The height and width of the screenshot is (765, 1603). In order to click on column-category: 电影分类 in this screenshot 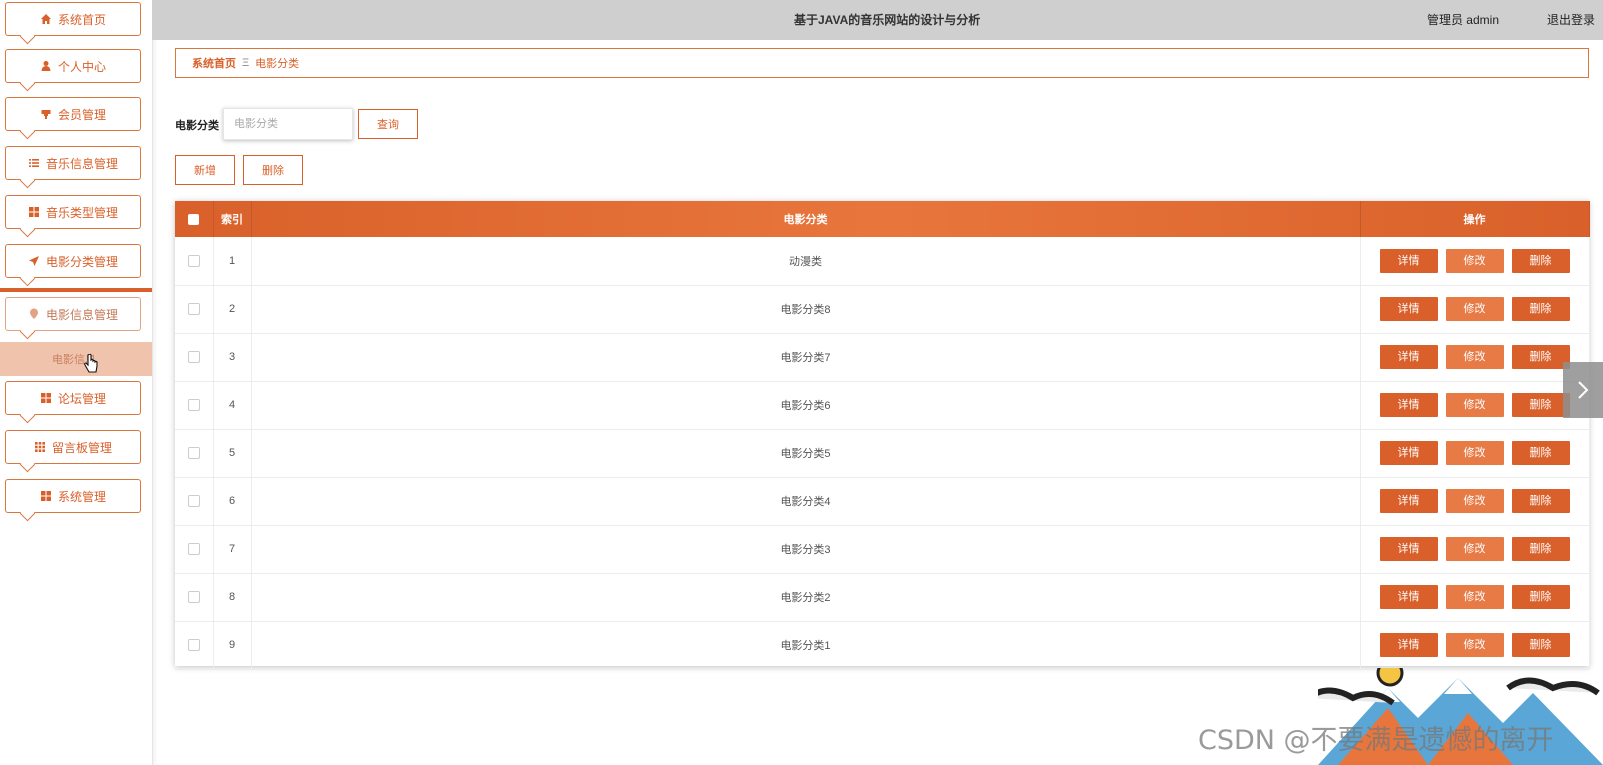, I will do `click(806, 219)`.